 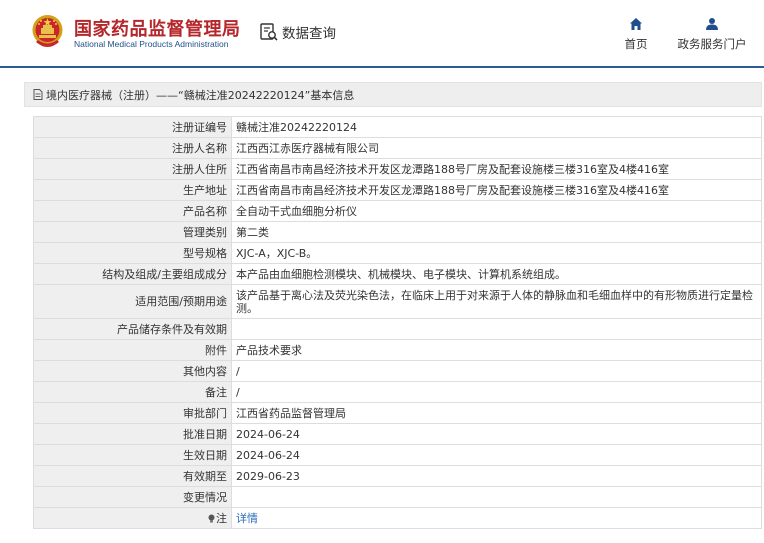 I want to click on header-divider, so click(x=382, y=67).